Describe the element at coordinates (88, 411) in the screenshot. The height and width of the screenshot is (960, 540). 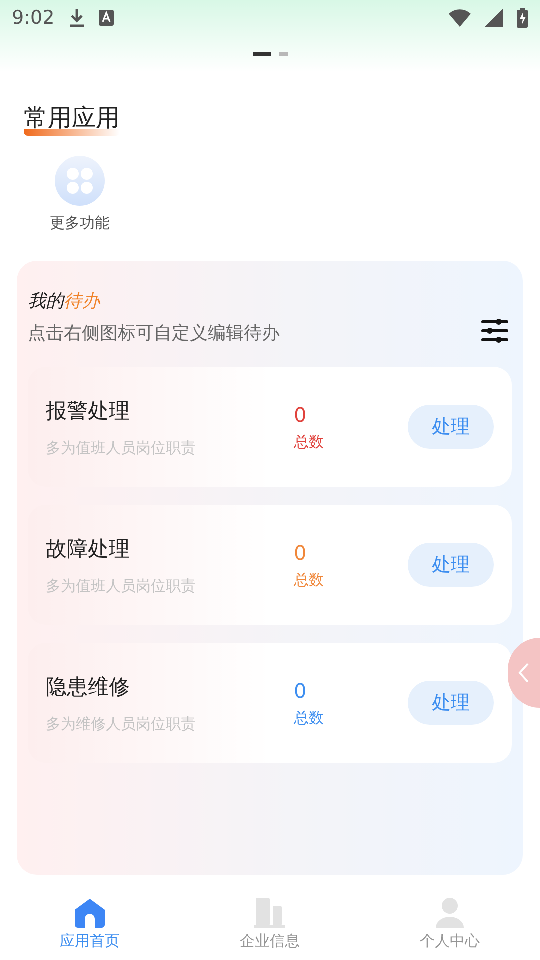
I see `task-title: 报警处理` at that location.